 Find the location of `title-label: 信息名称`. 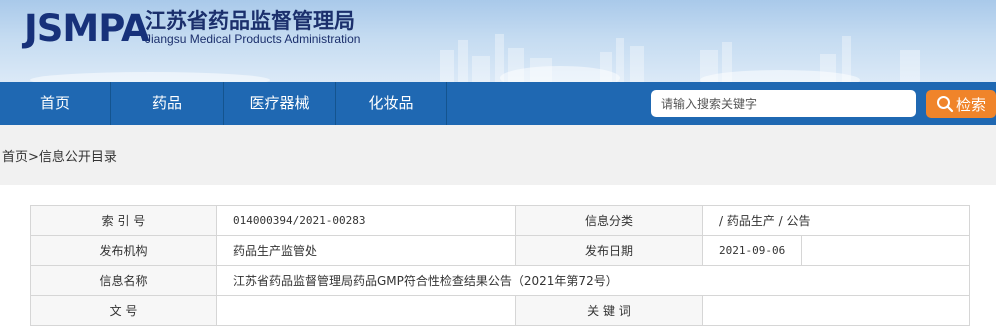

title-label: 信息名称 is located at coordinates (123, 280).